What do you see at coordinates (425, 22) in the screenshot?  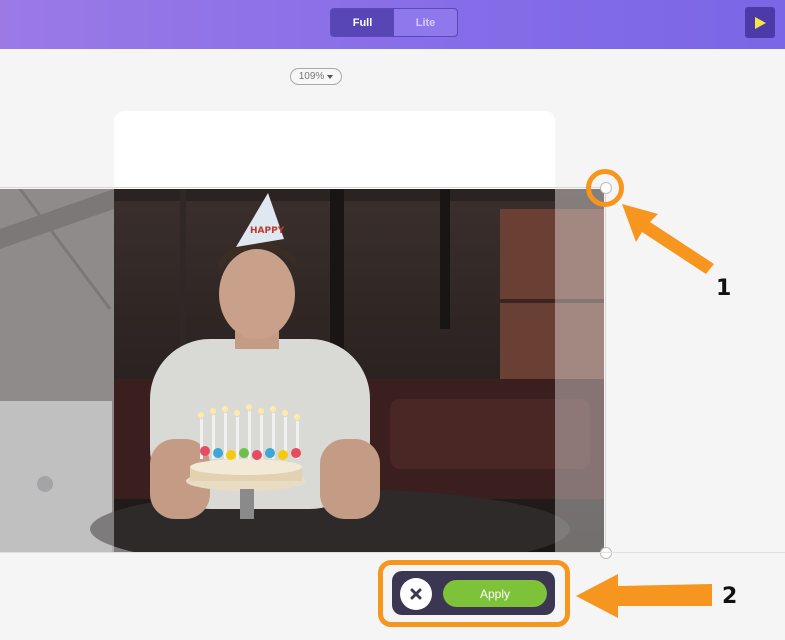 I see `mode-lite-option: Lite` at bounding box center [425, 22].